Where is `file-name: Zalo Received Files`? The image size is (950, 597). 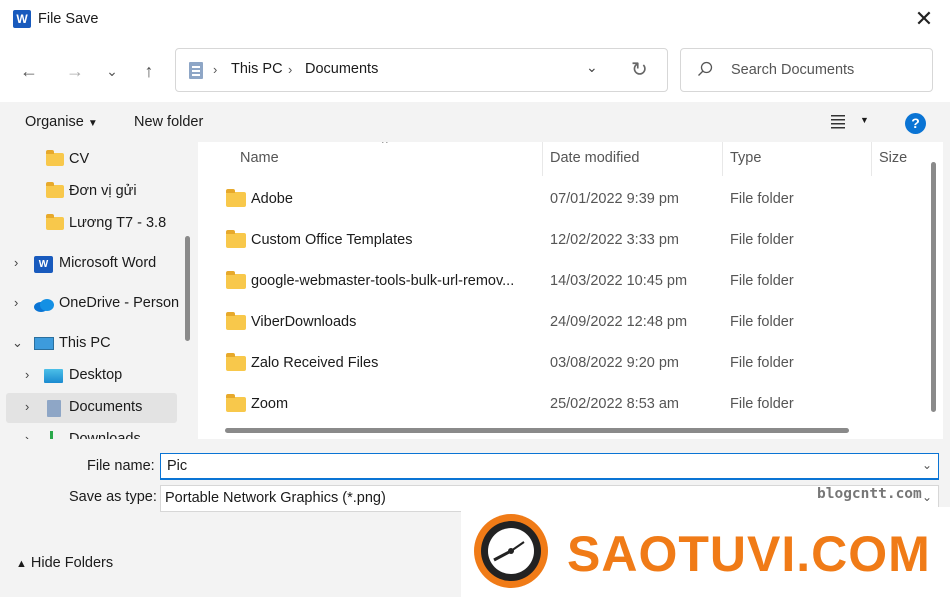 file-name: Zalo Received Files is located at coordinates (315, 363).